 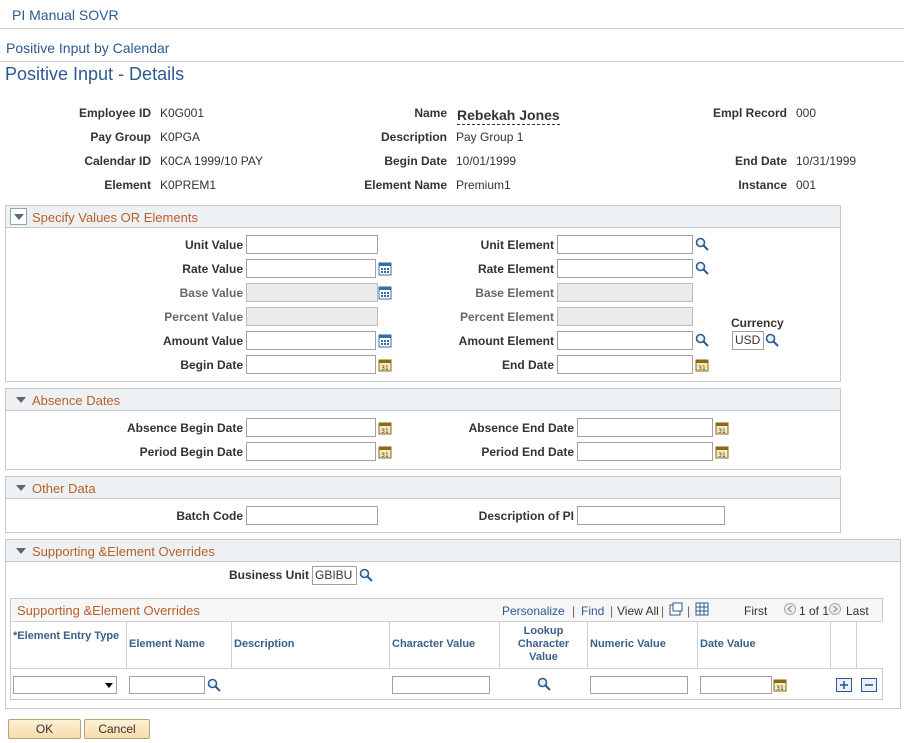 I want to click on business-unit-label: Business Unit, so click(x=268, y=575).